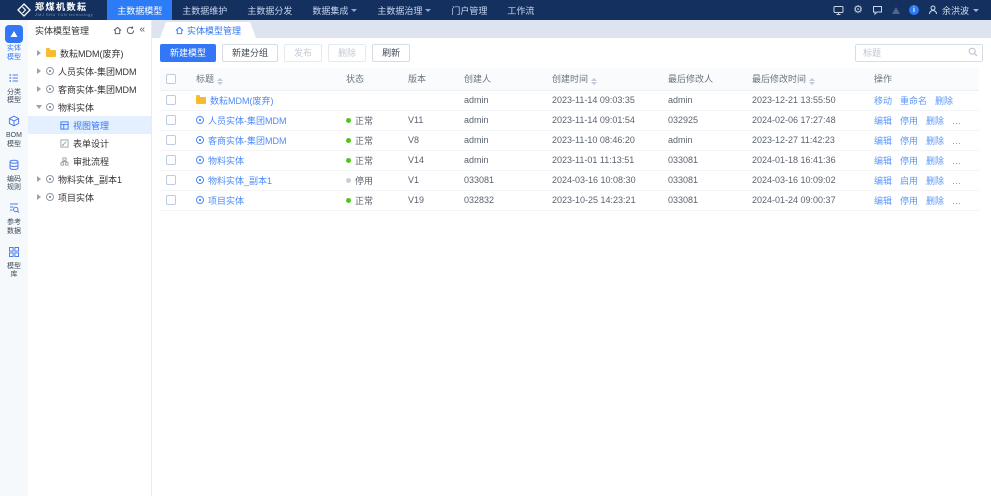 This screenshot has width=991, height=496. I want to click on refresh-icon, so click(130, 30).